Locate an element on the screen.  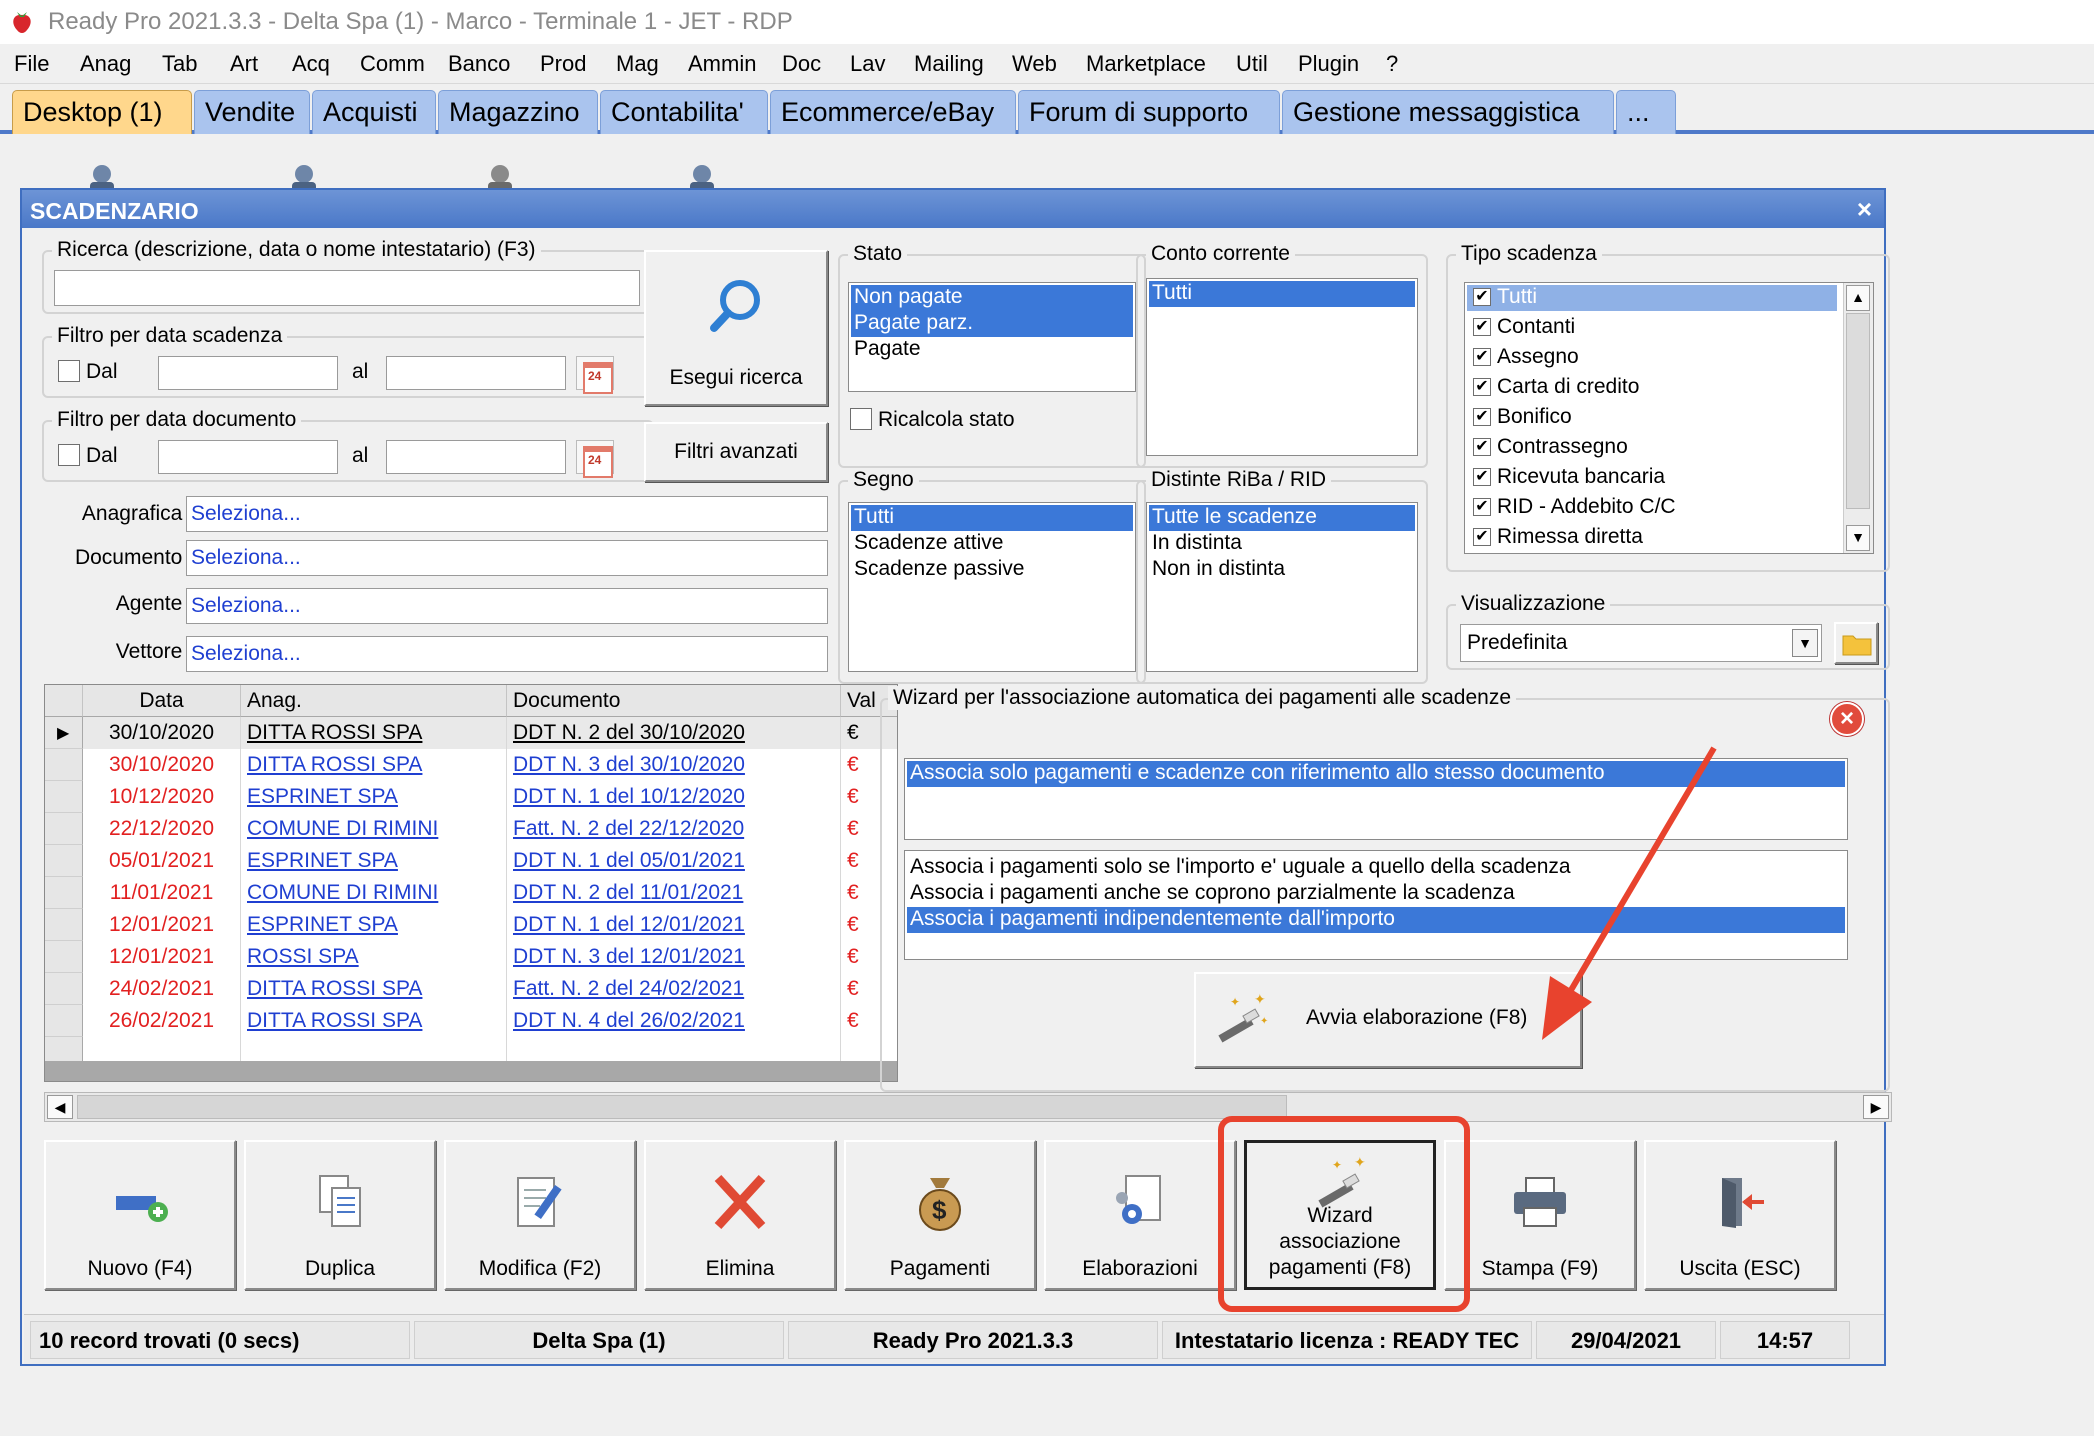
segno-item: Tutti is located at coordinates (992, 518).